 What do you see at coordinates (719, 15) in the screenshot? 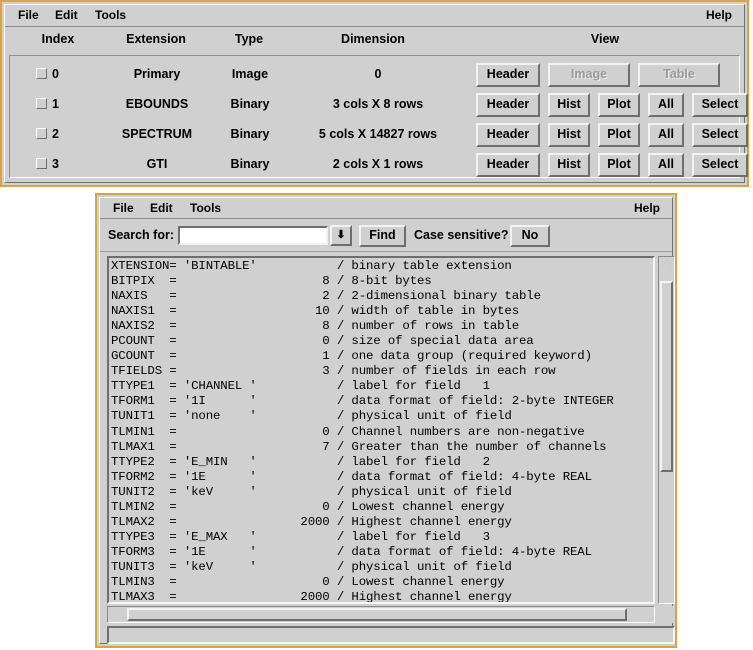
I see `menu-help: Help` at bounding box center [719, 15].